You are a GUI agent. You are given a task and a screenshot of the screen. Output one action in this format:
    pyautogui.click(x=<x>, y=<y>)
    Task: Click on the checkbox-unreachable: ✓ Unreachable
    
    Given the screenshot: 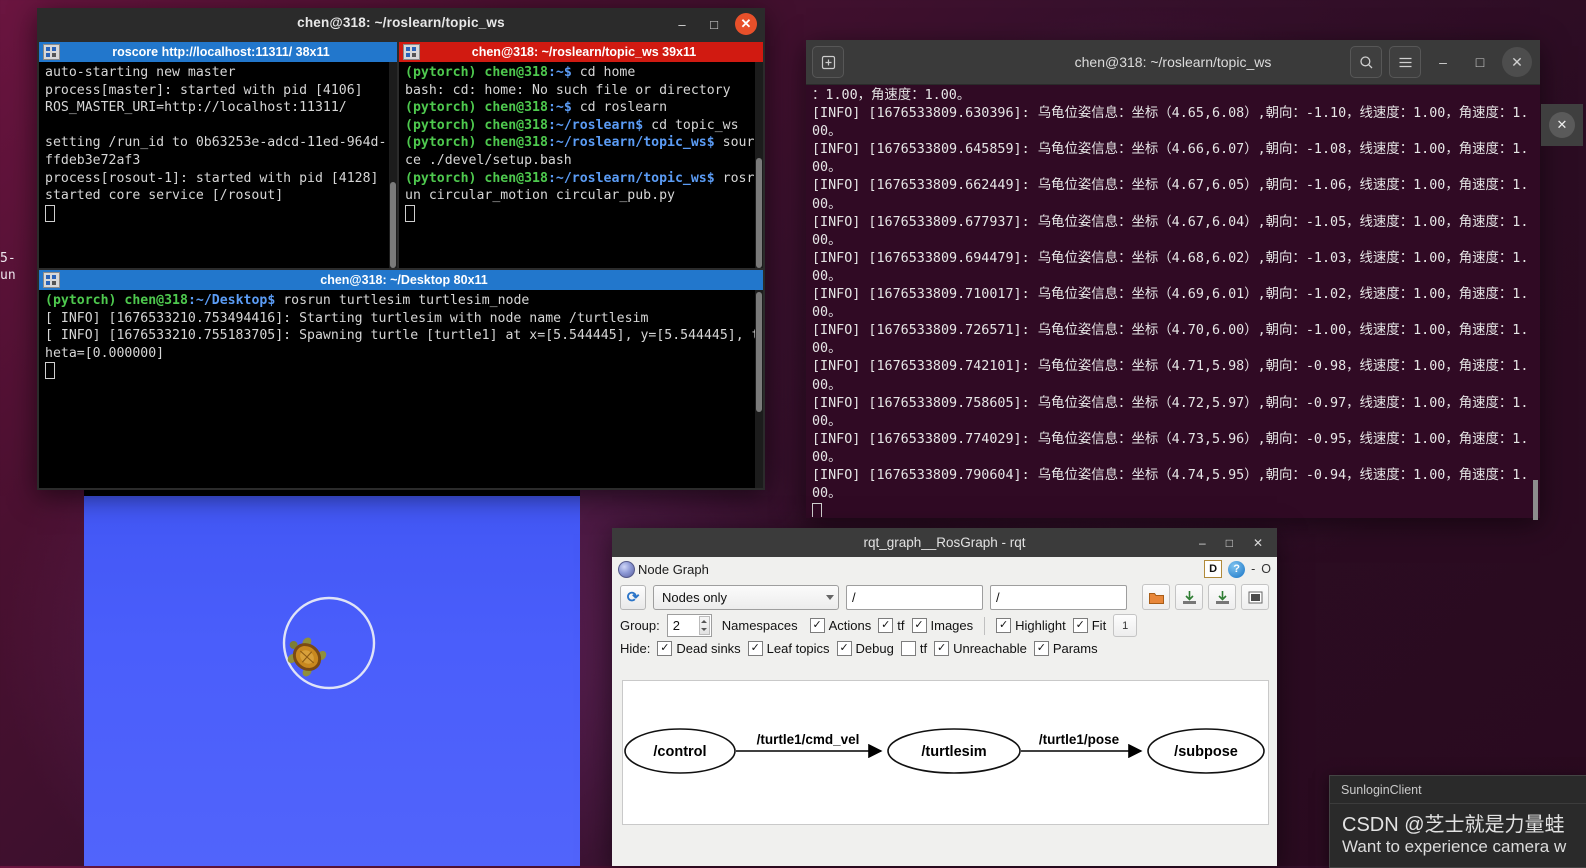 What is the action you would take?
    pyautogui.click(x=980, y=648)
    